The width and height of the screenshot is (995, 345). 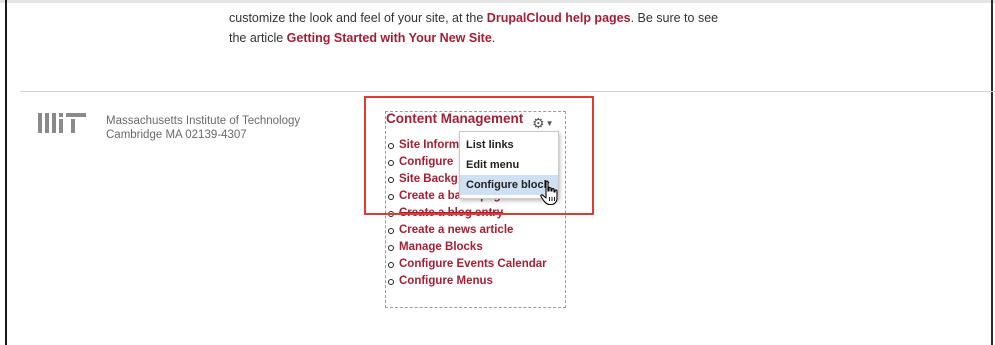 What do you see at coordinates (674, 18) in the screenshot?
I see `intro-text: . Be sure to see` at bounding box center [674, 18].